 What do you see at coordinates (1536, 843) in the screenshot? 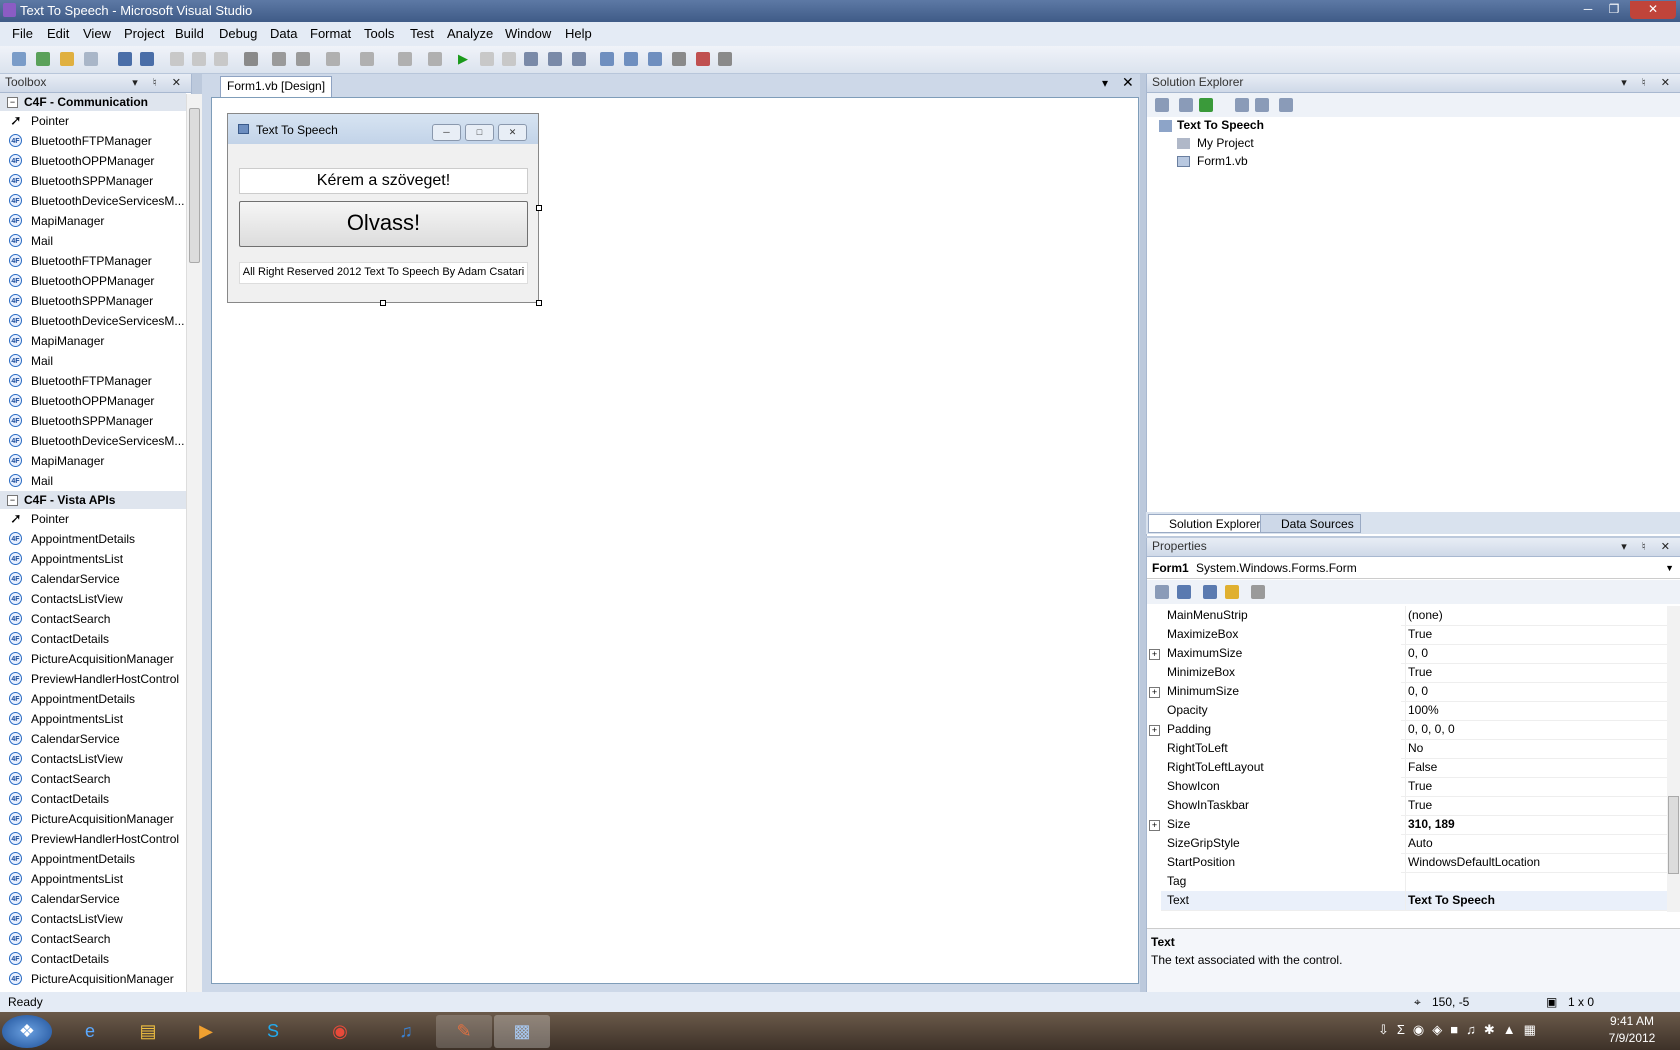
I see `property-value: Auto` at bounding box center [1536, 843].